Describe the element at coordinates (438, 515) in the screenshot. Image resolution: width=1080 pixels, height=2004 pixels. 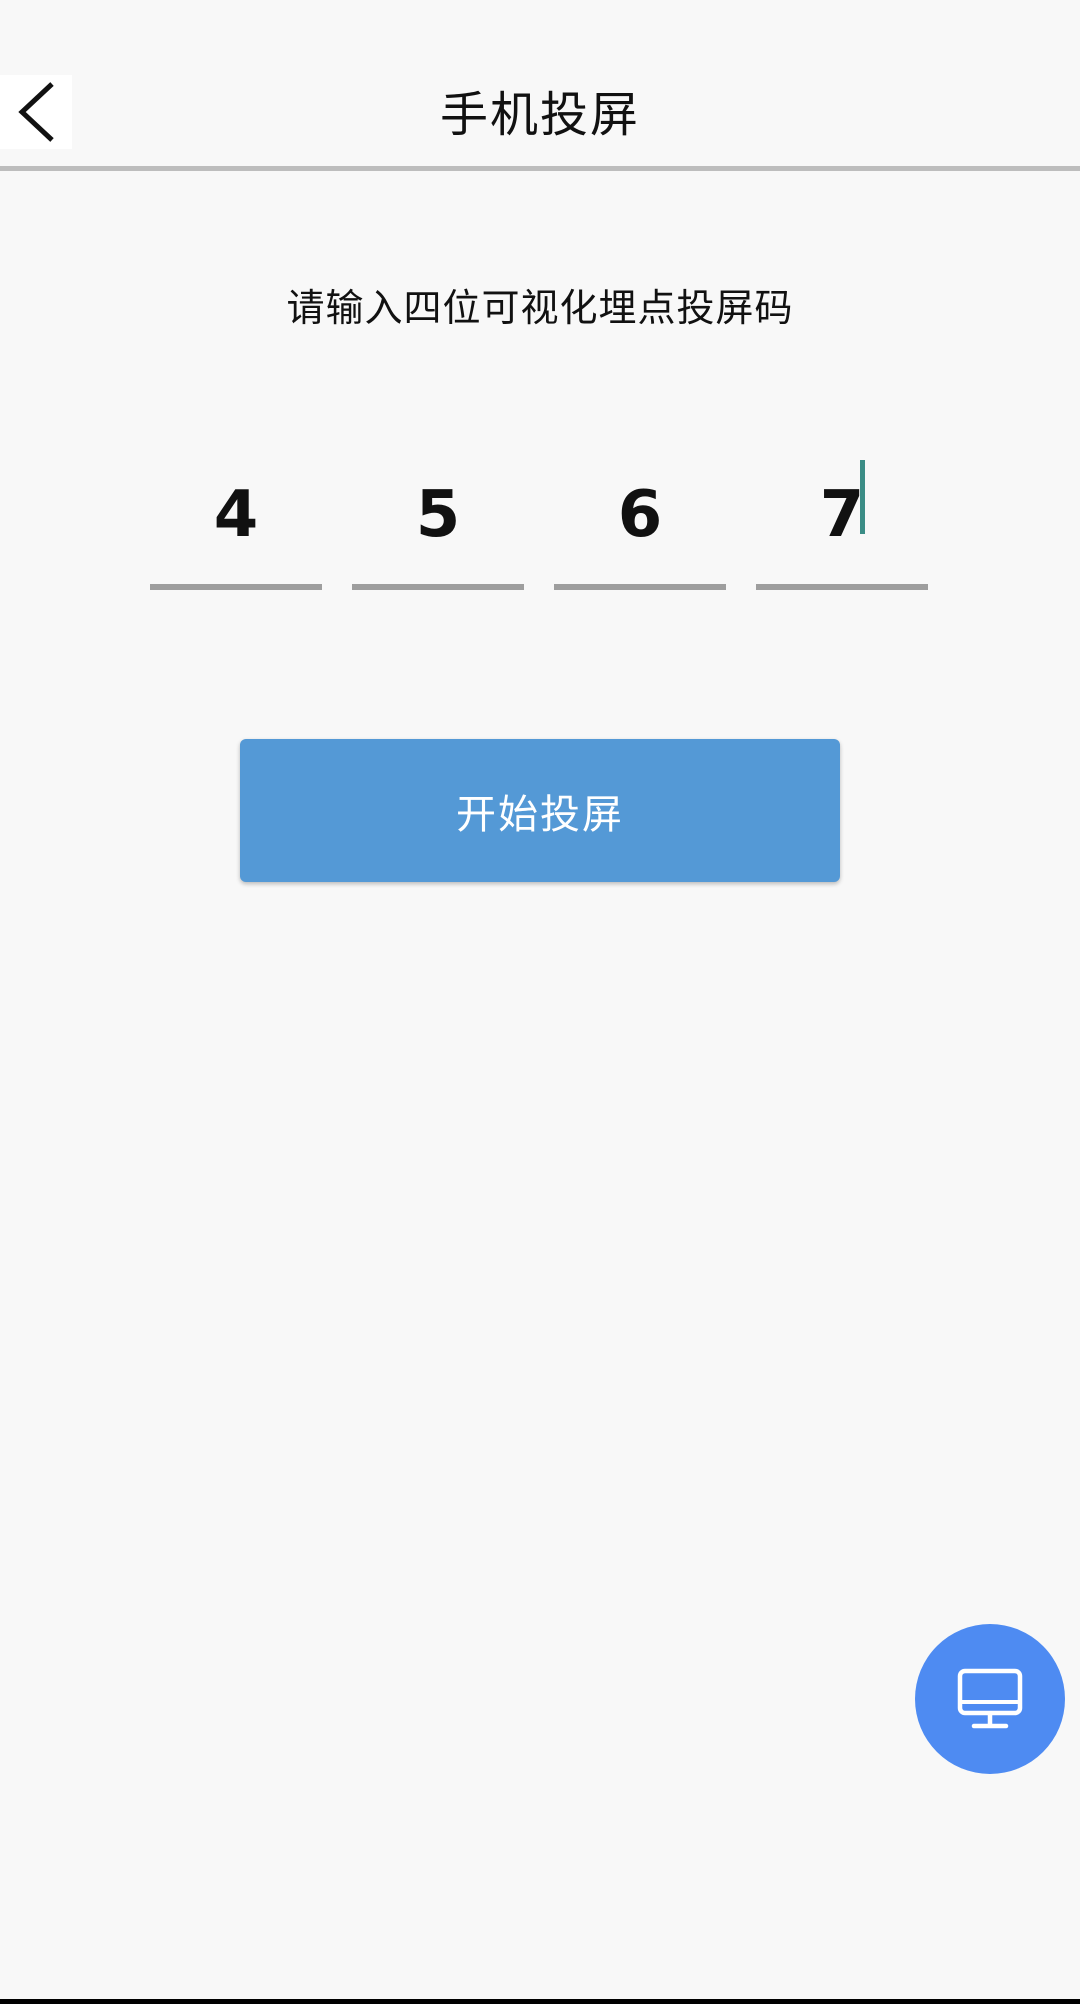
I see `code-digit-2: 5` at that location.